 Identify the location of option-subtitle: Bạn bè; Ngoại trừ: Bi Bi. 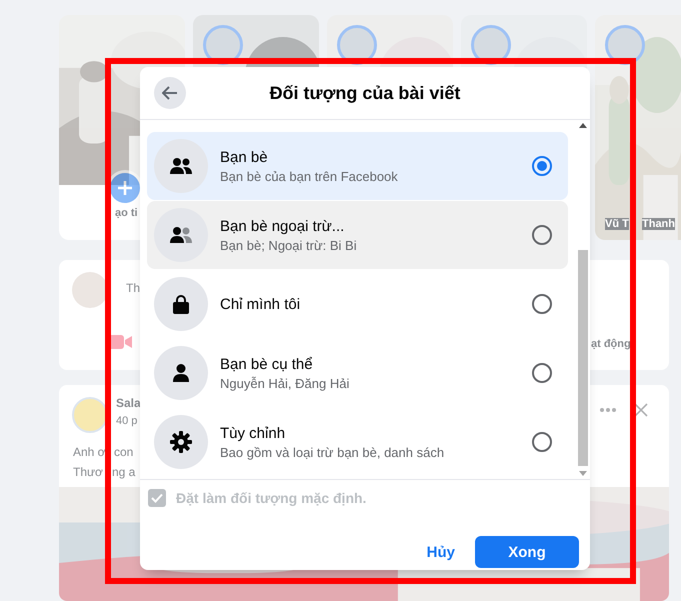
(289, 245).